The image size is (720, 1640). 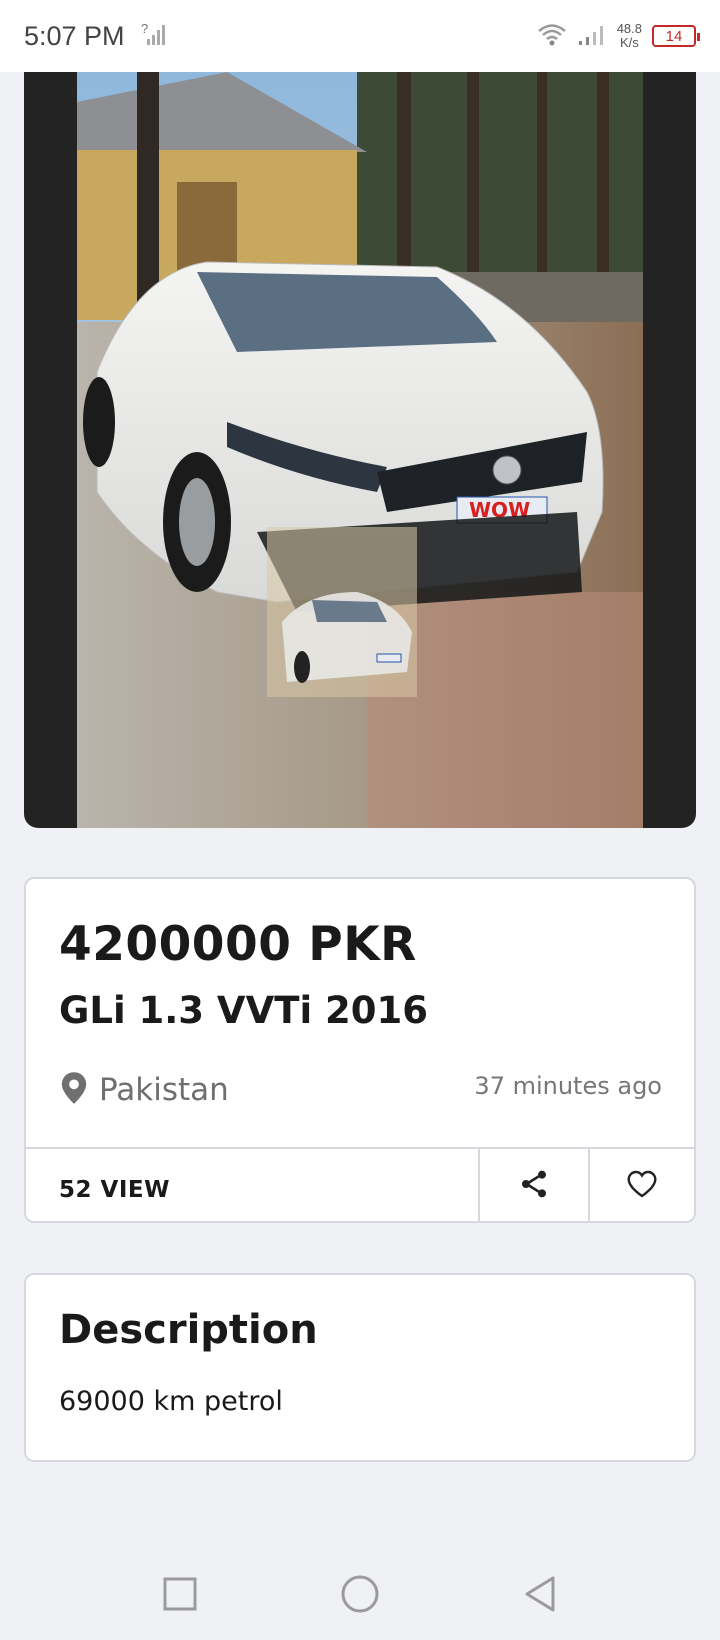 I want to click on battery-icon: 14, so click(x=676, y=36).